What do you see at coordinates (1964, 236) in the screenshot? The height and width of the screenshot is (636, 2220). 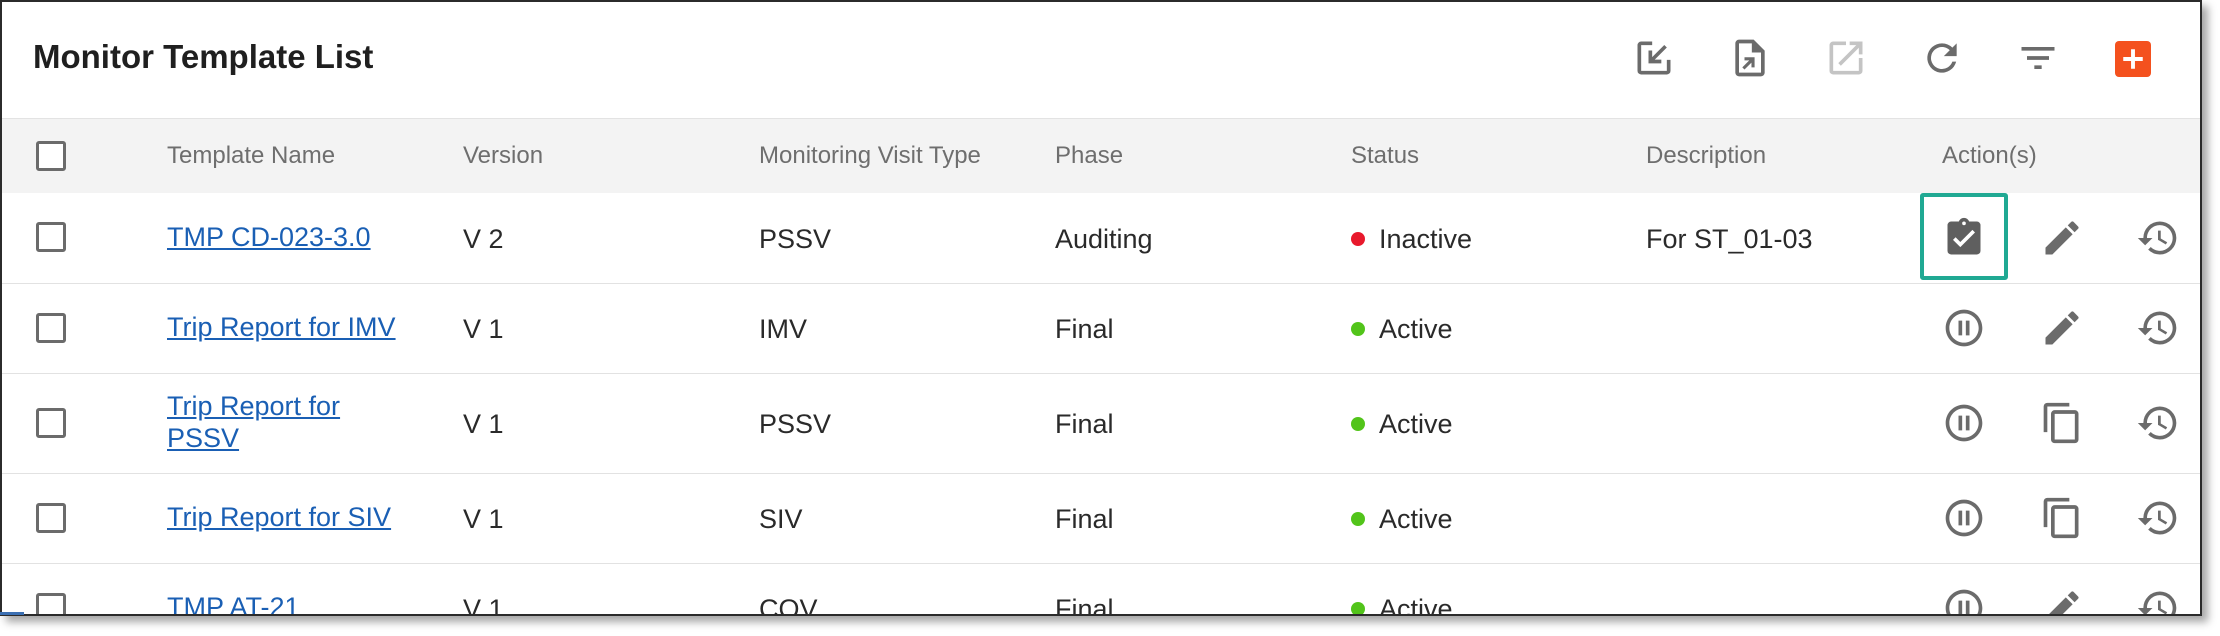 I see `approve-highlight-box` at bounding box center [1964, 236].